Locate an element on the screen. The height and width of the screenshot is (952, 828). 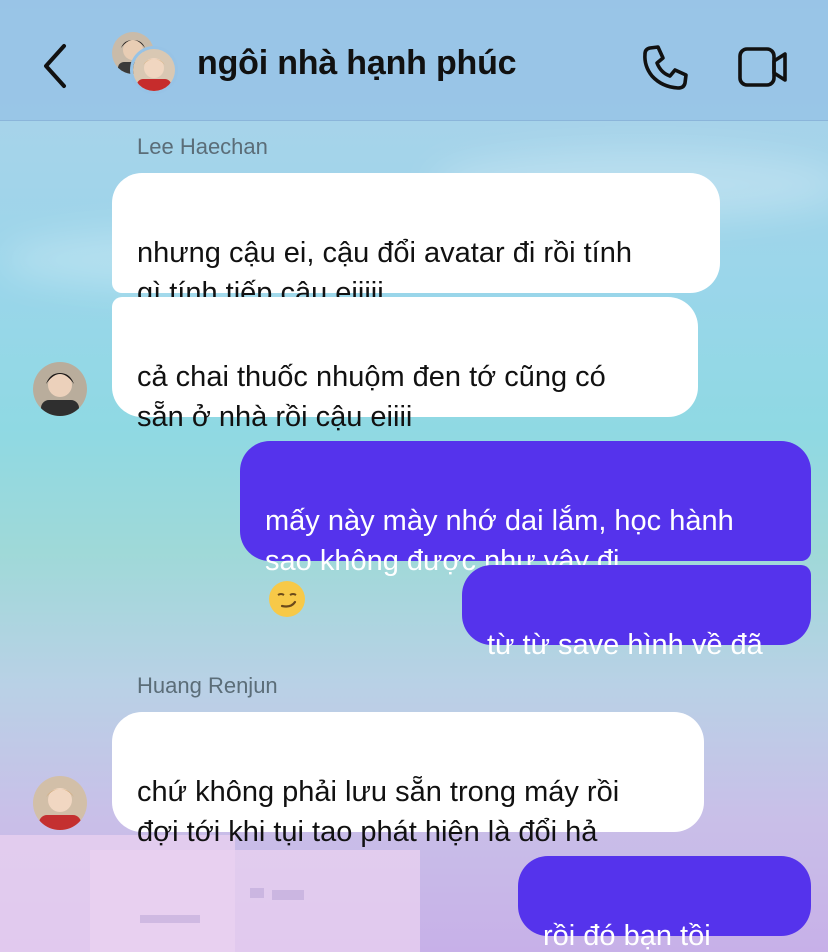
back-button is located at coordinates (56, 66).